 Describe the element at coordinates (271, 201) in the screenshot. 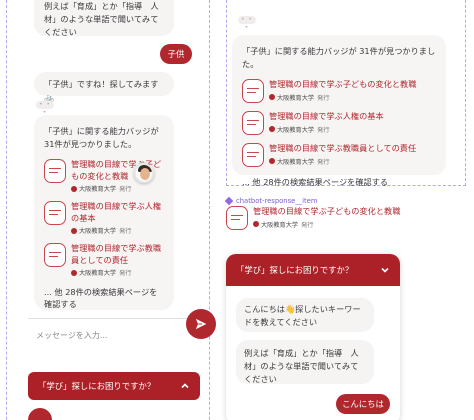

I see `component-label: chatbot-response__item` at that location.